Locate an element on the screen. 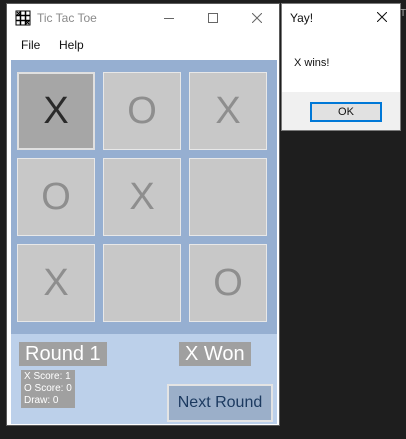 The height and width of the screenshot is (439, 406). x-score-label: X Score: 1 is located at coordinates (47, 376).